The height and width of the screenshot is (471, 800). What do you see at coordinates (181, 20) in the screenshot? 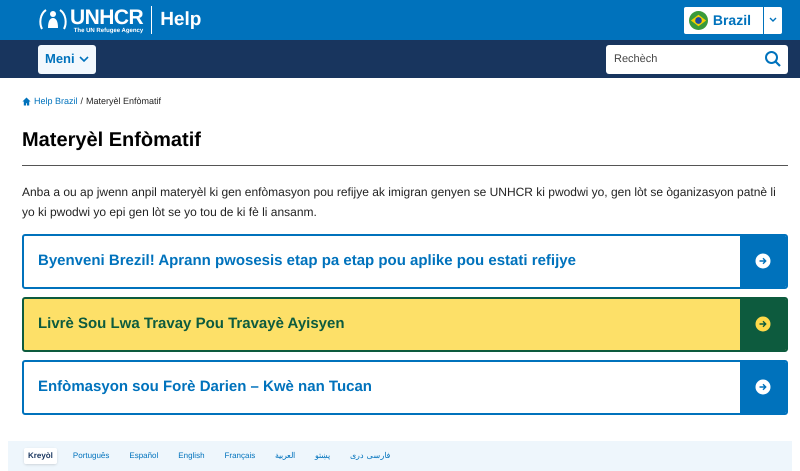
I see `site-title: Help` at bounding box center [181, 20].